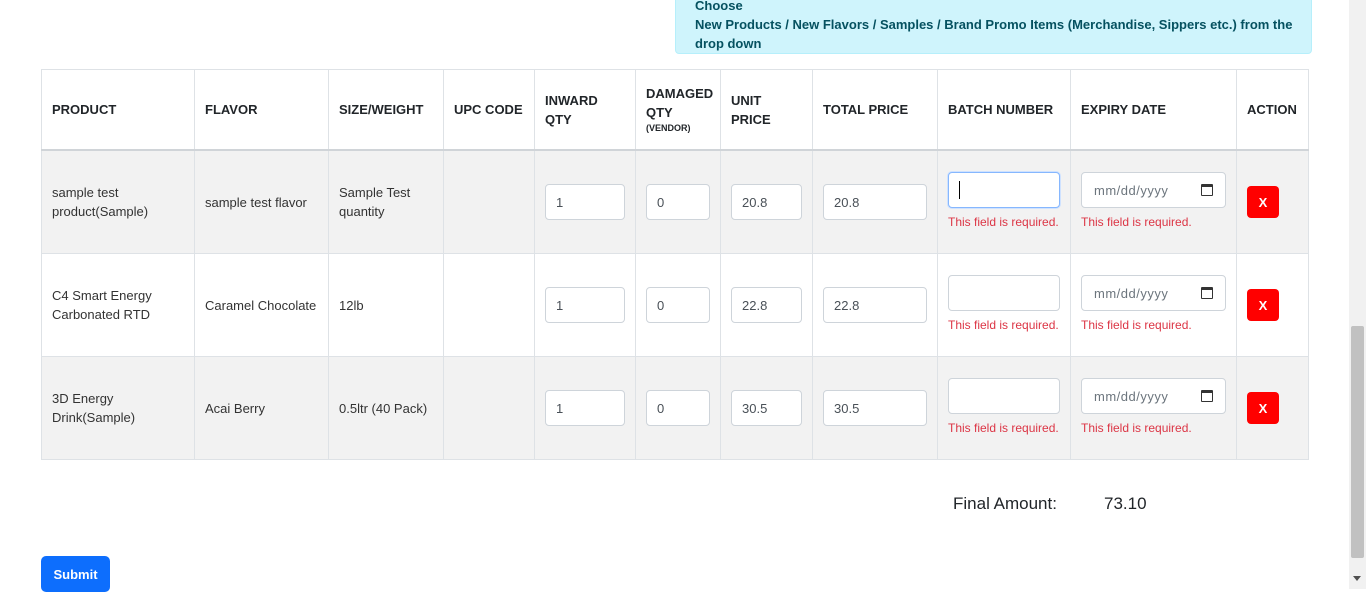 The width and height of the screenshot is (1366, 592). I want to click on header-batch-number: BATCH NUMBER, so click(1004, 110).